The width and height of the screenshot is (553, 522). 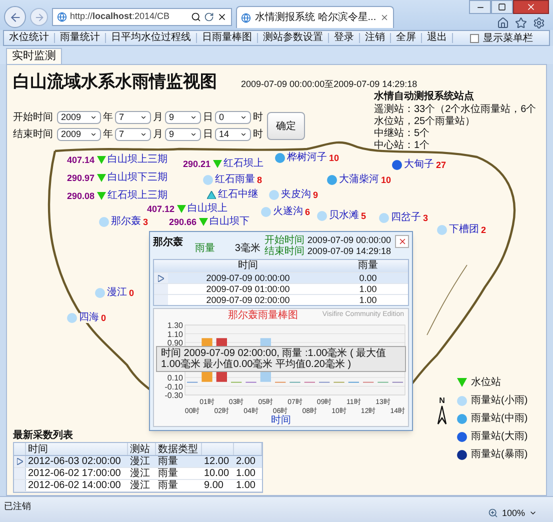 I want to click on dropdown: 14, so click(x=233, y=134).